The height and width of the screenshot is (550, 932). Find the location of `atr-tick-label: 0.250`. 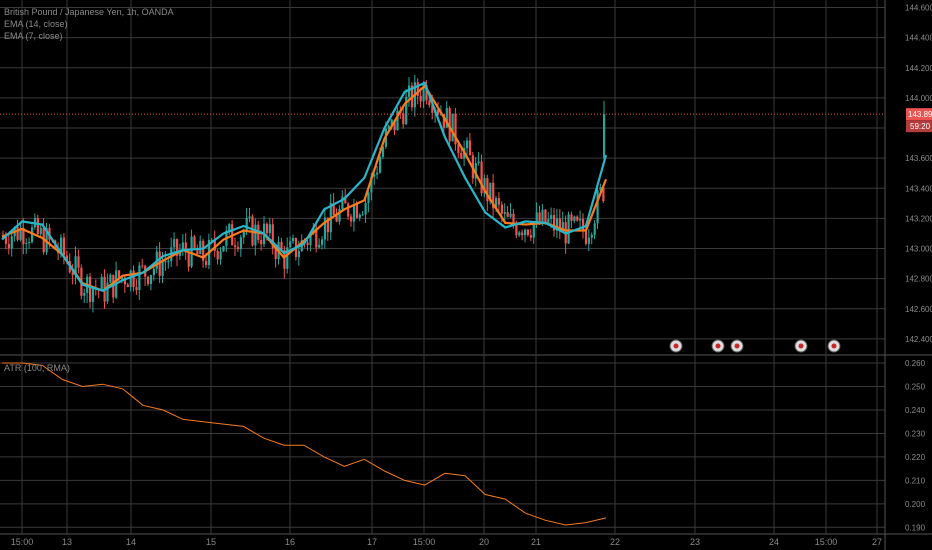

atr-tick-label: 0.250 is located at coordinates (915, 387).